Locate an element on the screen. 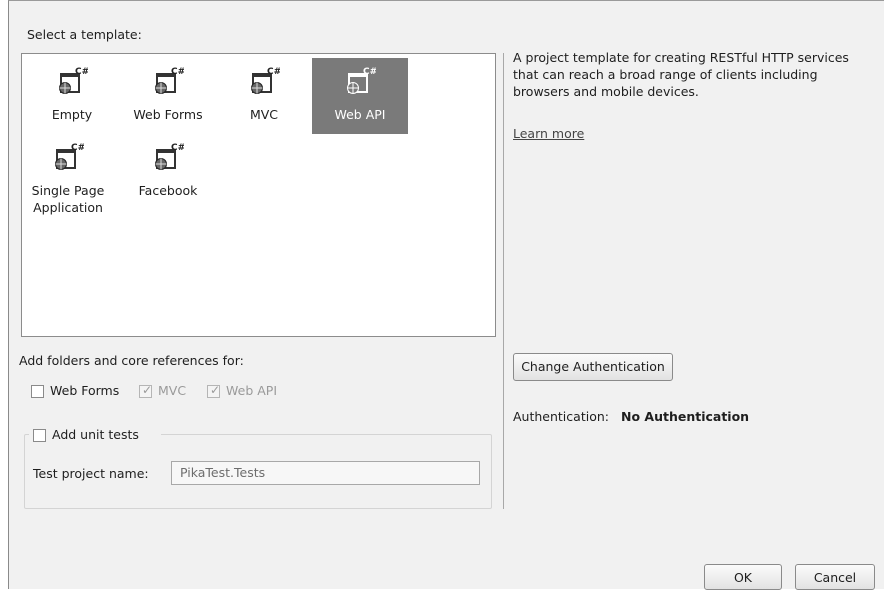 The image size is (884, 590). test-project-name-label: Test project name: is located at coordinates (91, 473).